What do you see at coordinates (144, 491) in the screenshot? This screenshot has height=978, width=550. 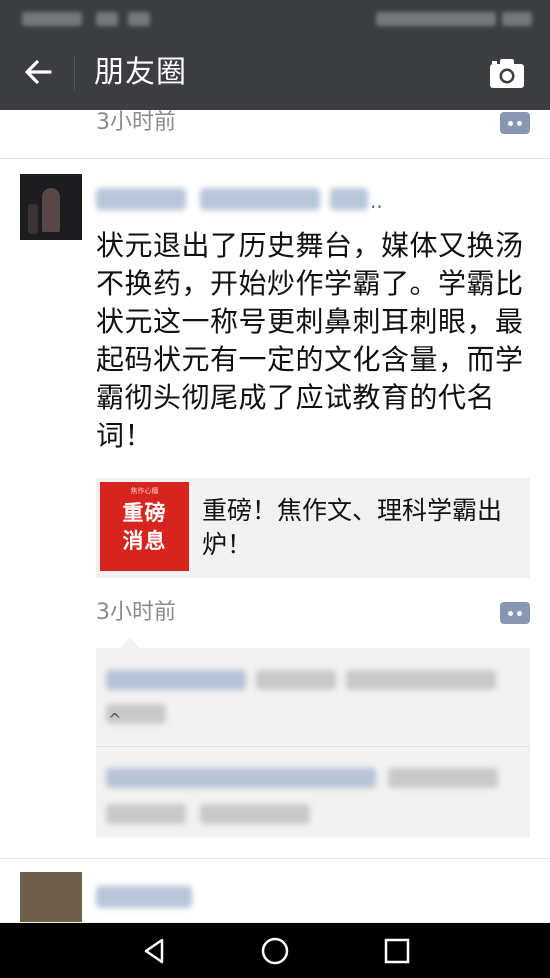 I see `thumbnail-brand: 焦作心檀` at bounding box center [144, 491].